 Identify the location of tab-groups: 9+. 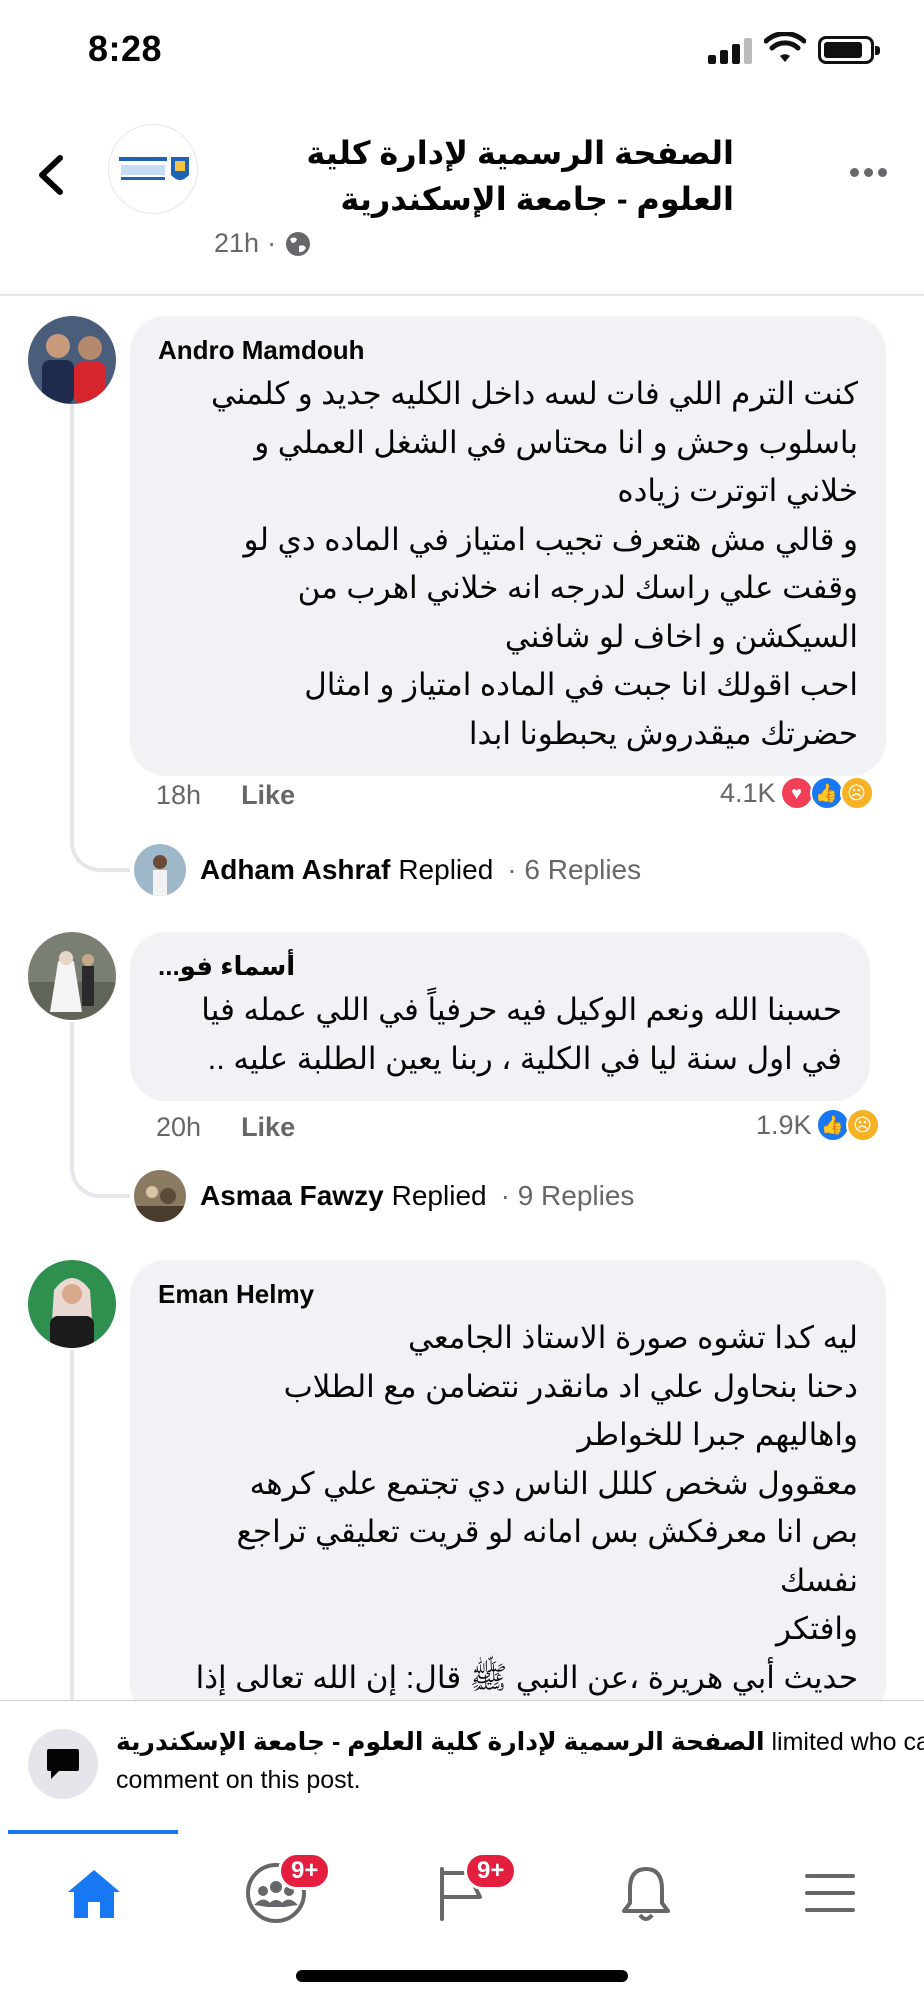
(279, 1893).